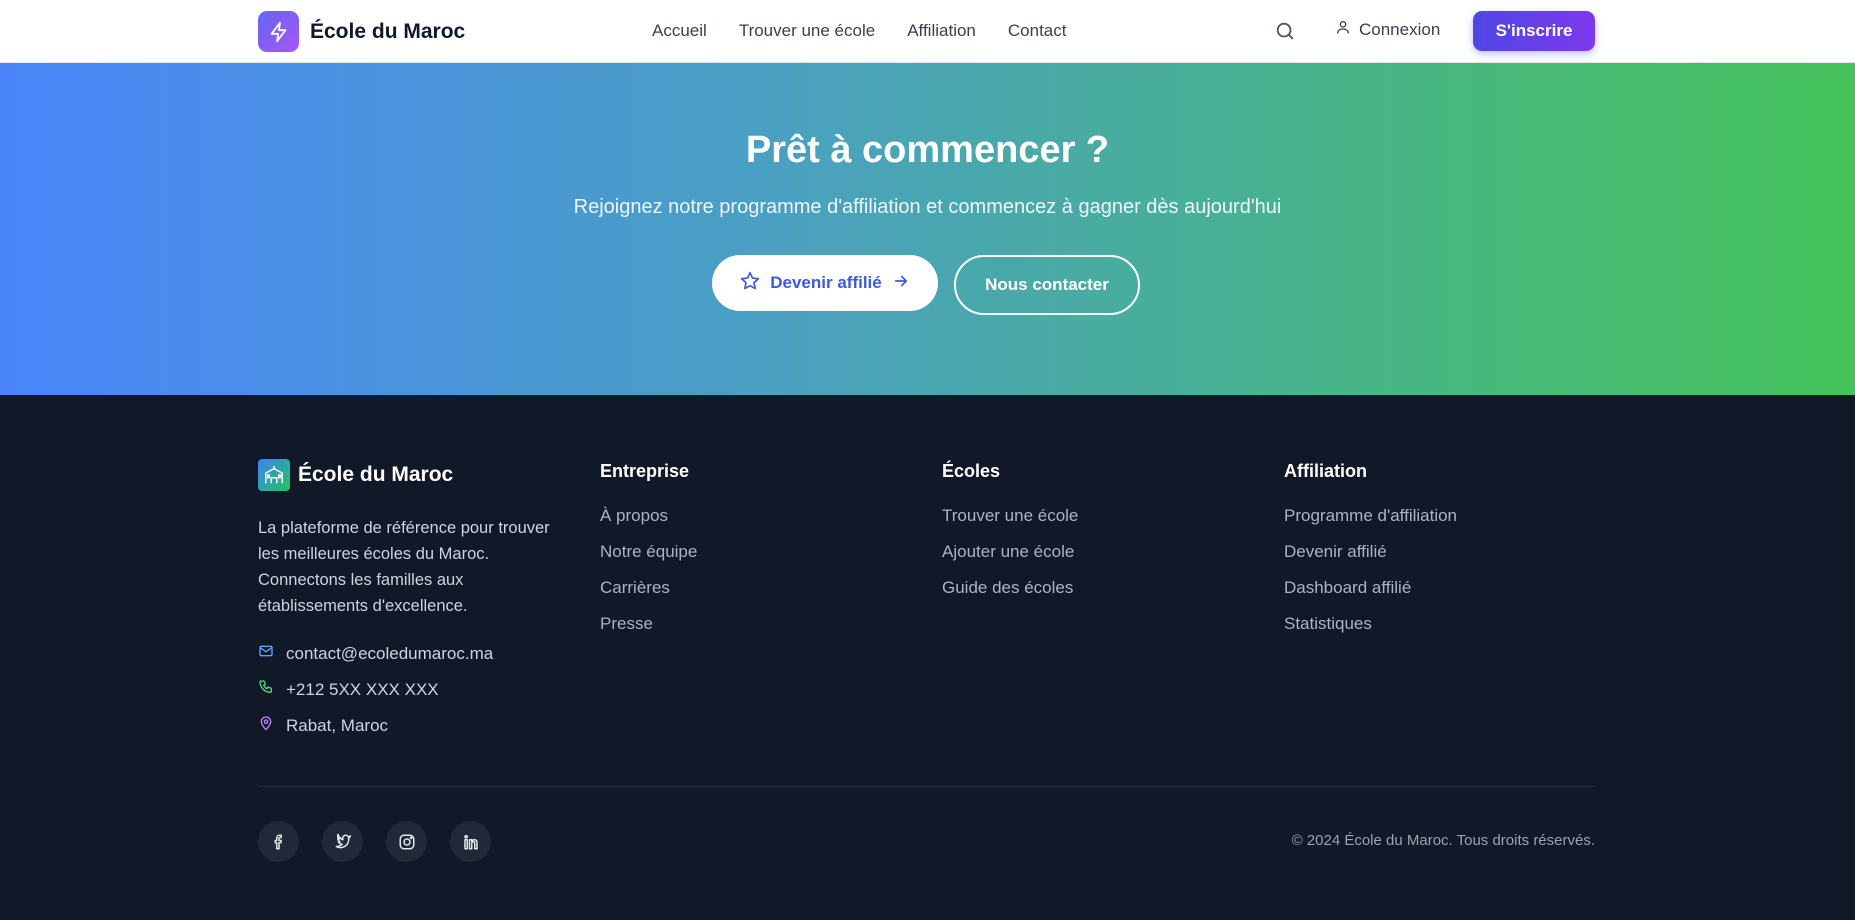 The image size is (1855, 920). I want to click on brand-link: École du Maroc, so click(361, 31).